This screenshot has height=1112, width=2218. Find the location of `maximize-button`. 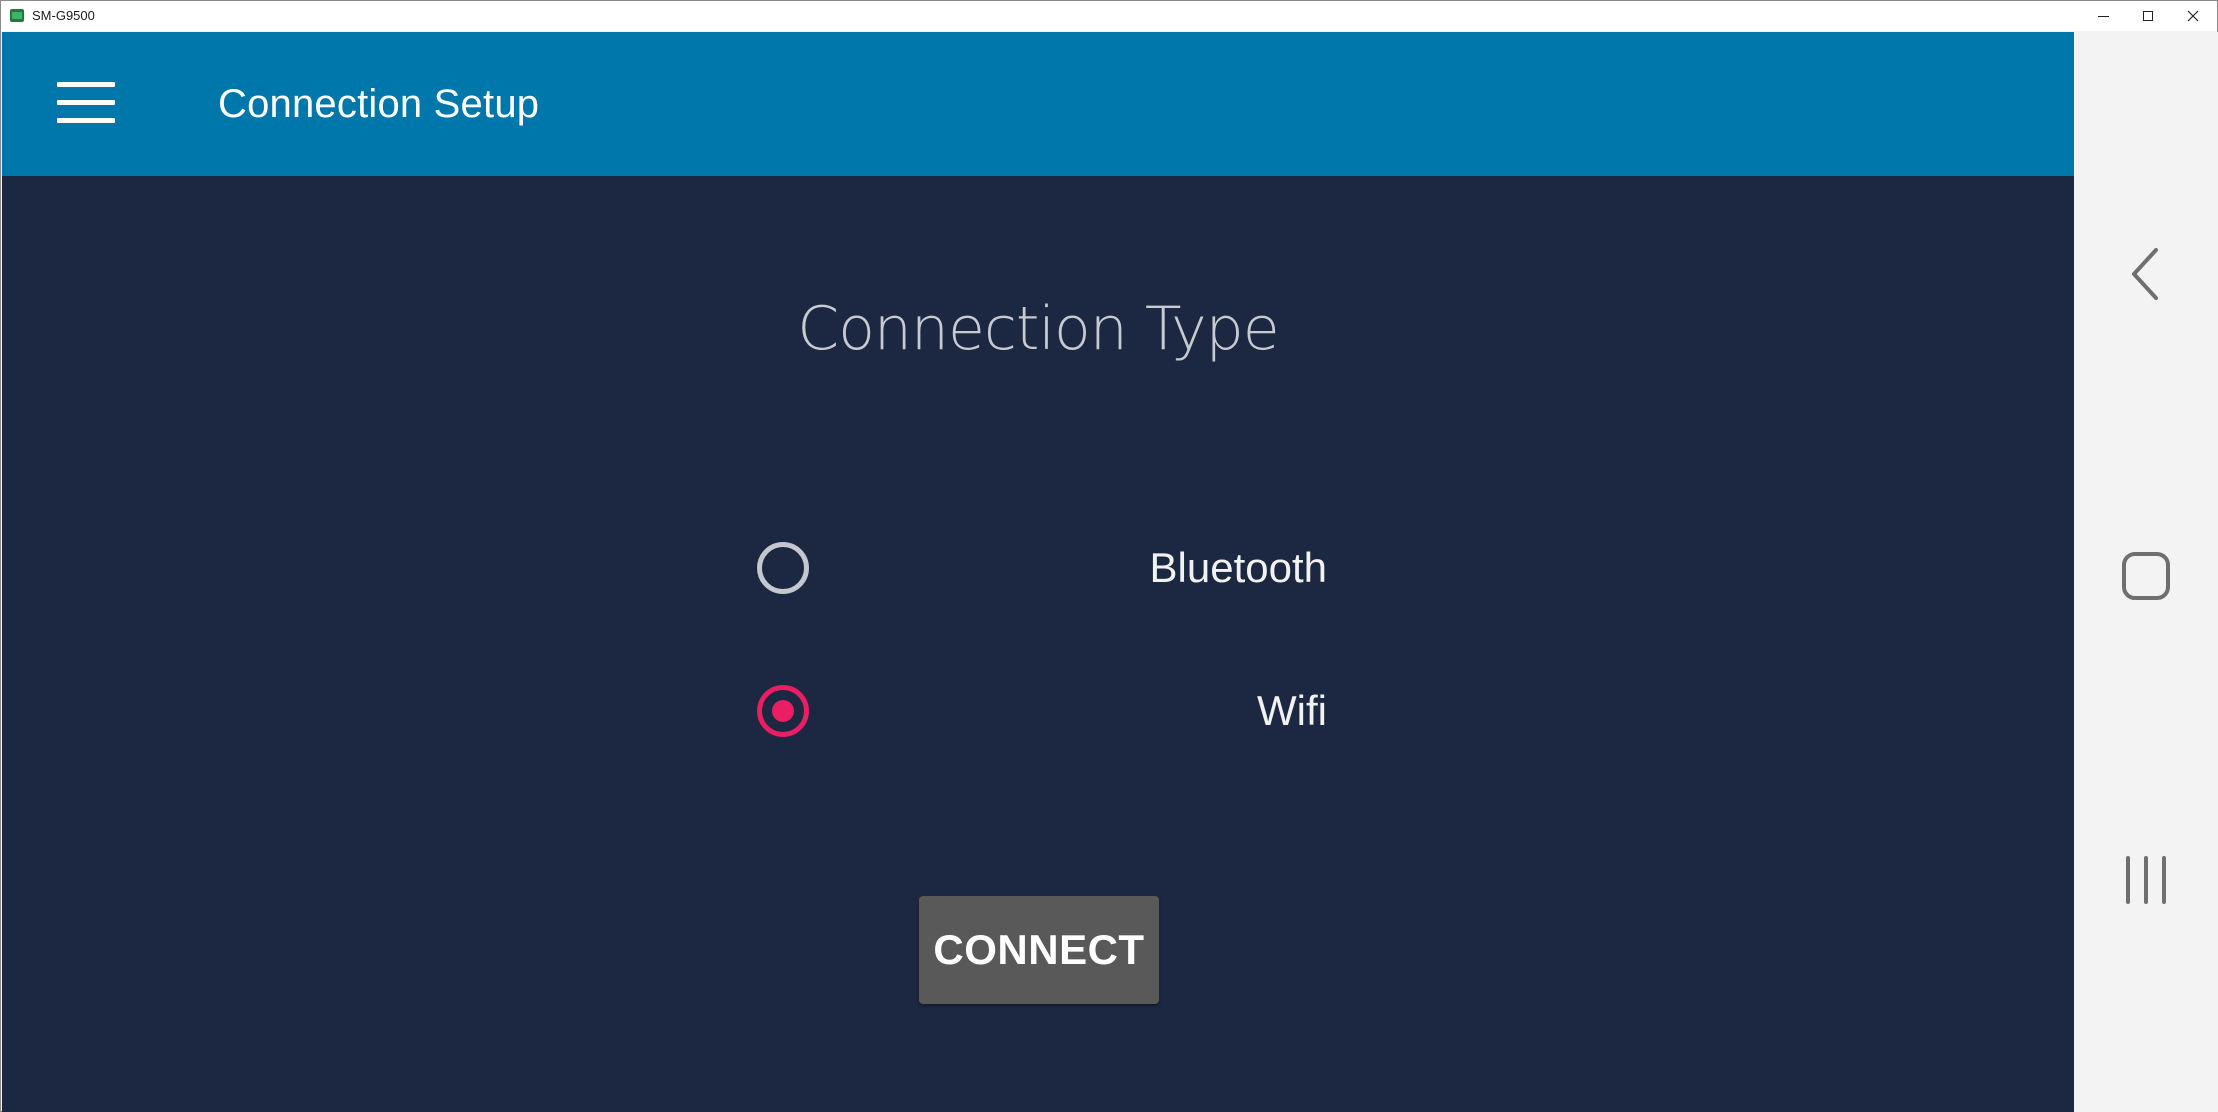

maximize-button is located at coordinates (2148, 16).